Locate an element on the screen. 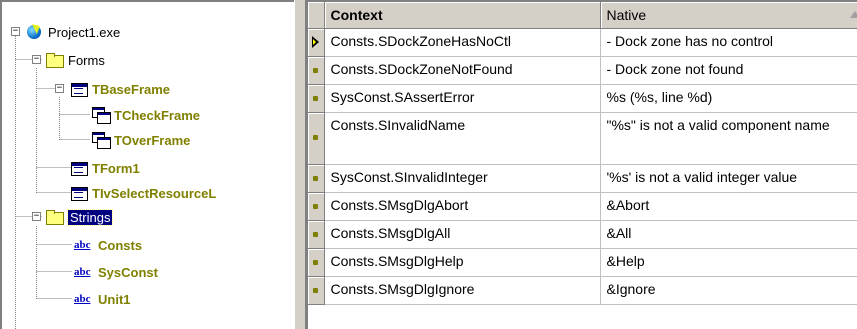 This screenshot has width=857, height=329. table-row: Consts.SMsgDlgAll &All is located at coordinates (582, 234).